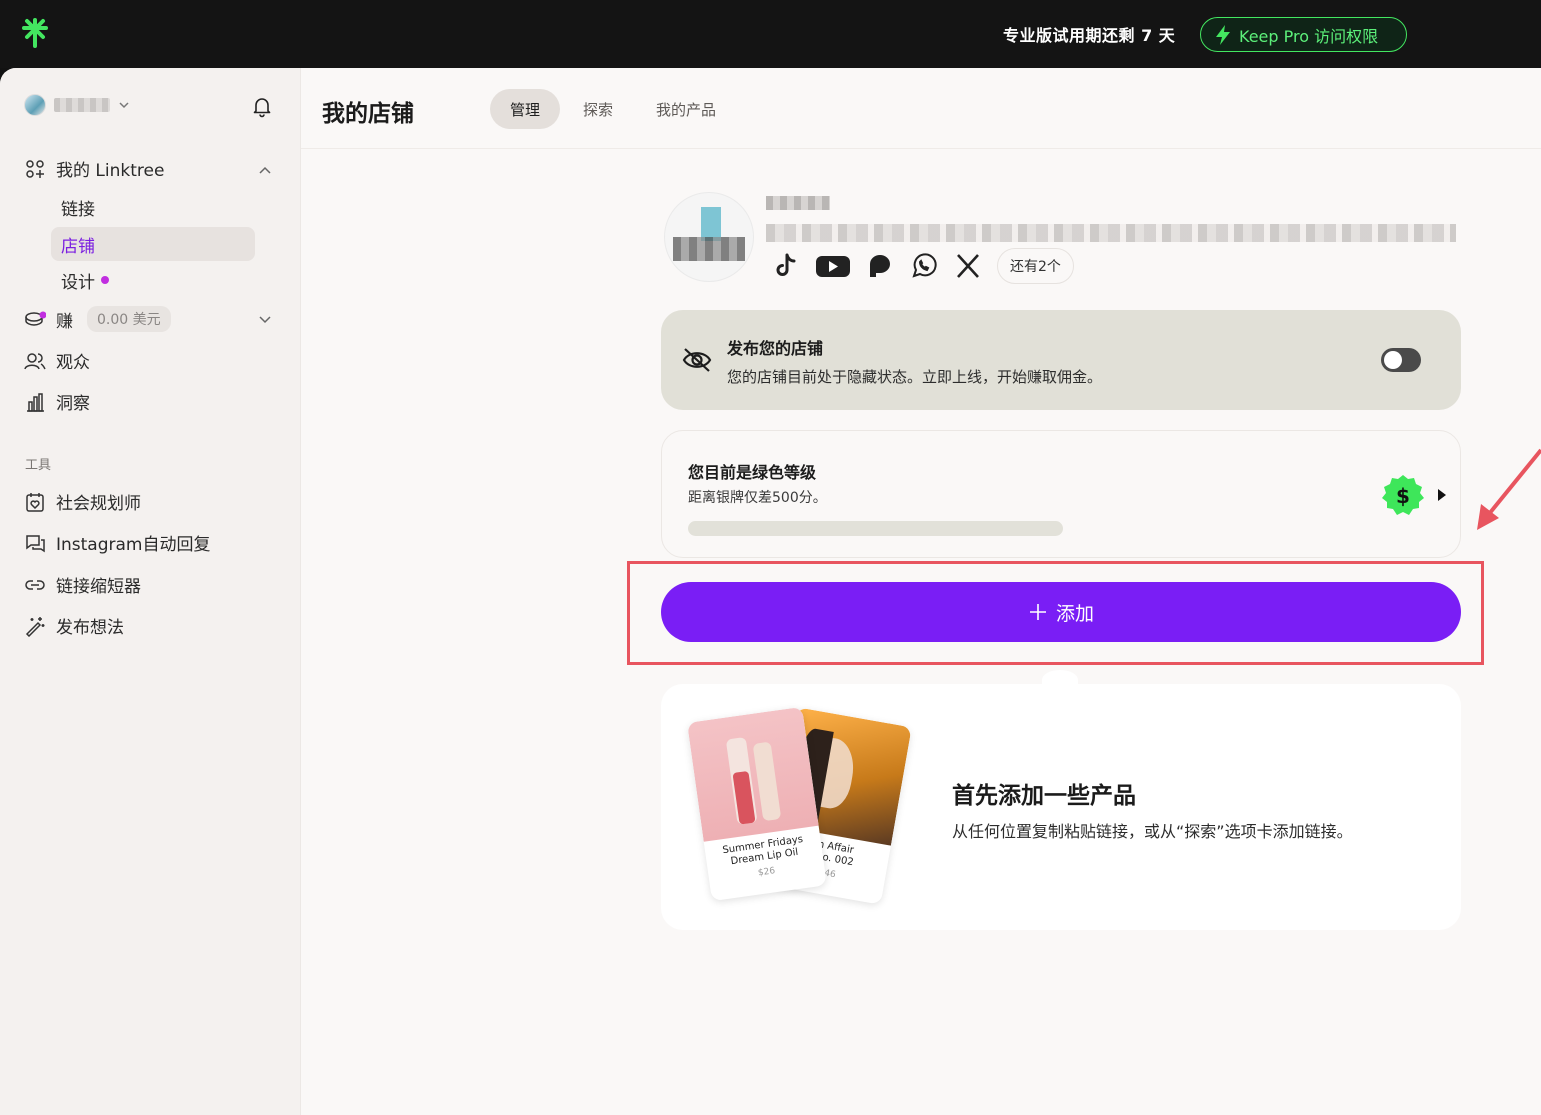 Image resolution: width=1541 pixels, height=1115 pixels. Describe the element at coordinates (35, 402) in the screenshot. I see `bar-chart-icon` at that location.